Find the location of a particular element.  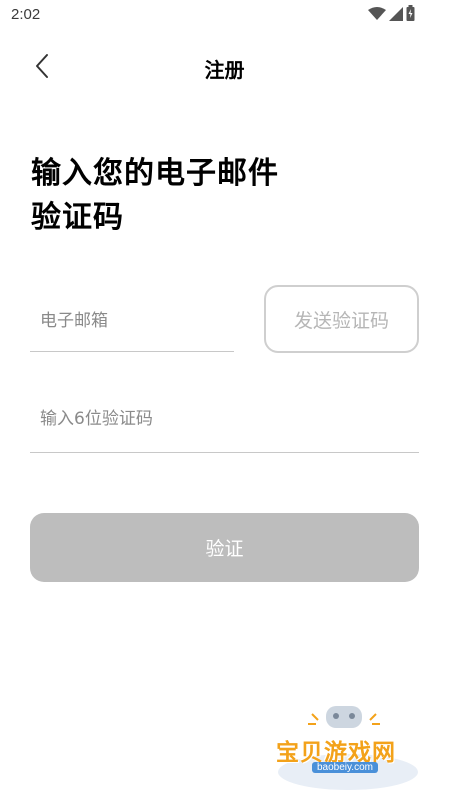

email-field is located at coordinates (132, 321).